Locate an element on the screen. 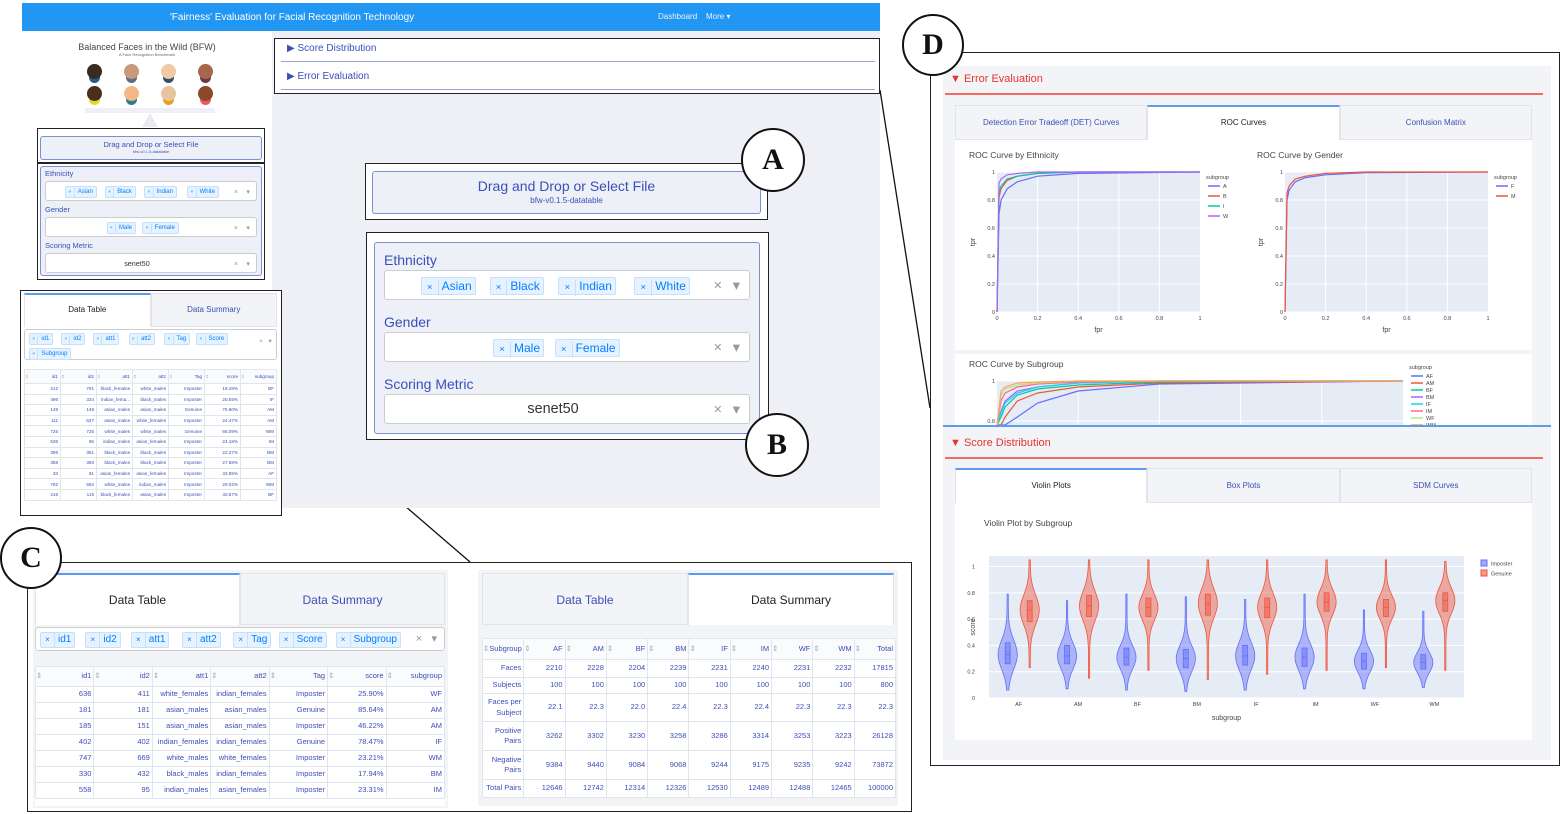 The height and width of the screenshot is (814, 1561). tab-box-plots: Box Plots is located at coordinates (1243, 485).